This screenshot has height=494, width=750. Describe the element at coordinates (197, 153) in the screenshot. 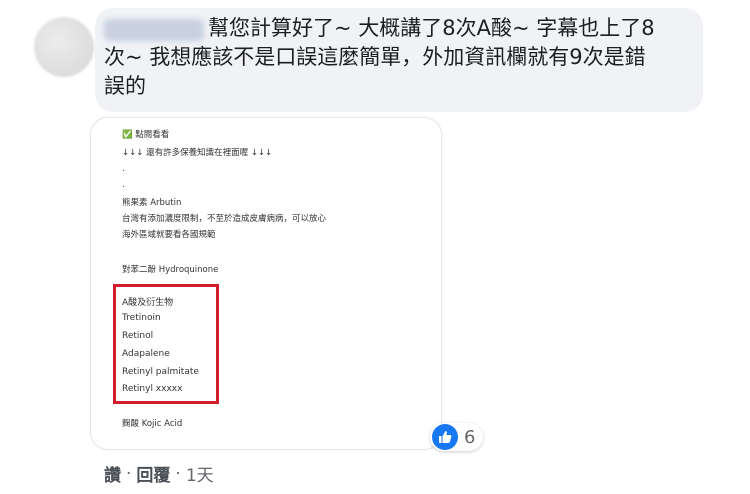

I see `attachment-line: ↓↓↓ 還有許多保養知識在裡面喔 ↓↓↓` at that location.